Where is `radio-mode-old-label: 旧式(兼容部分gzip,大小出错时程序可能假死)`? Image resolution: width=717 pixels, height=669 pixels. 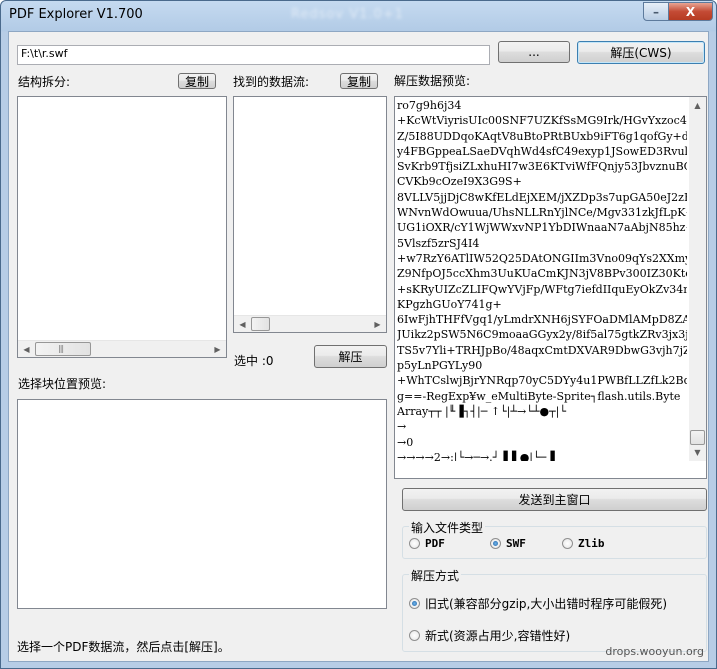
radio-mode-old-label: 旧式(兼容部分gzip,大小出错时程序可能假死) is located at coordinates (546, 604).